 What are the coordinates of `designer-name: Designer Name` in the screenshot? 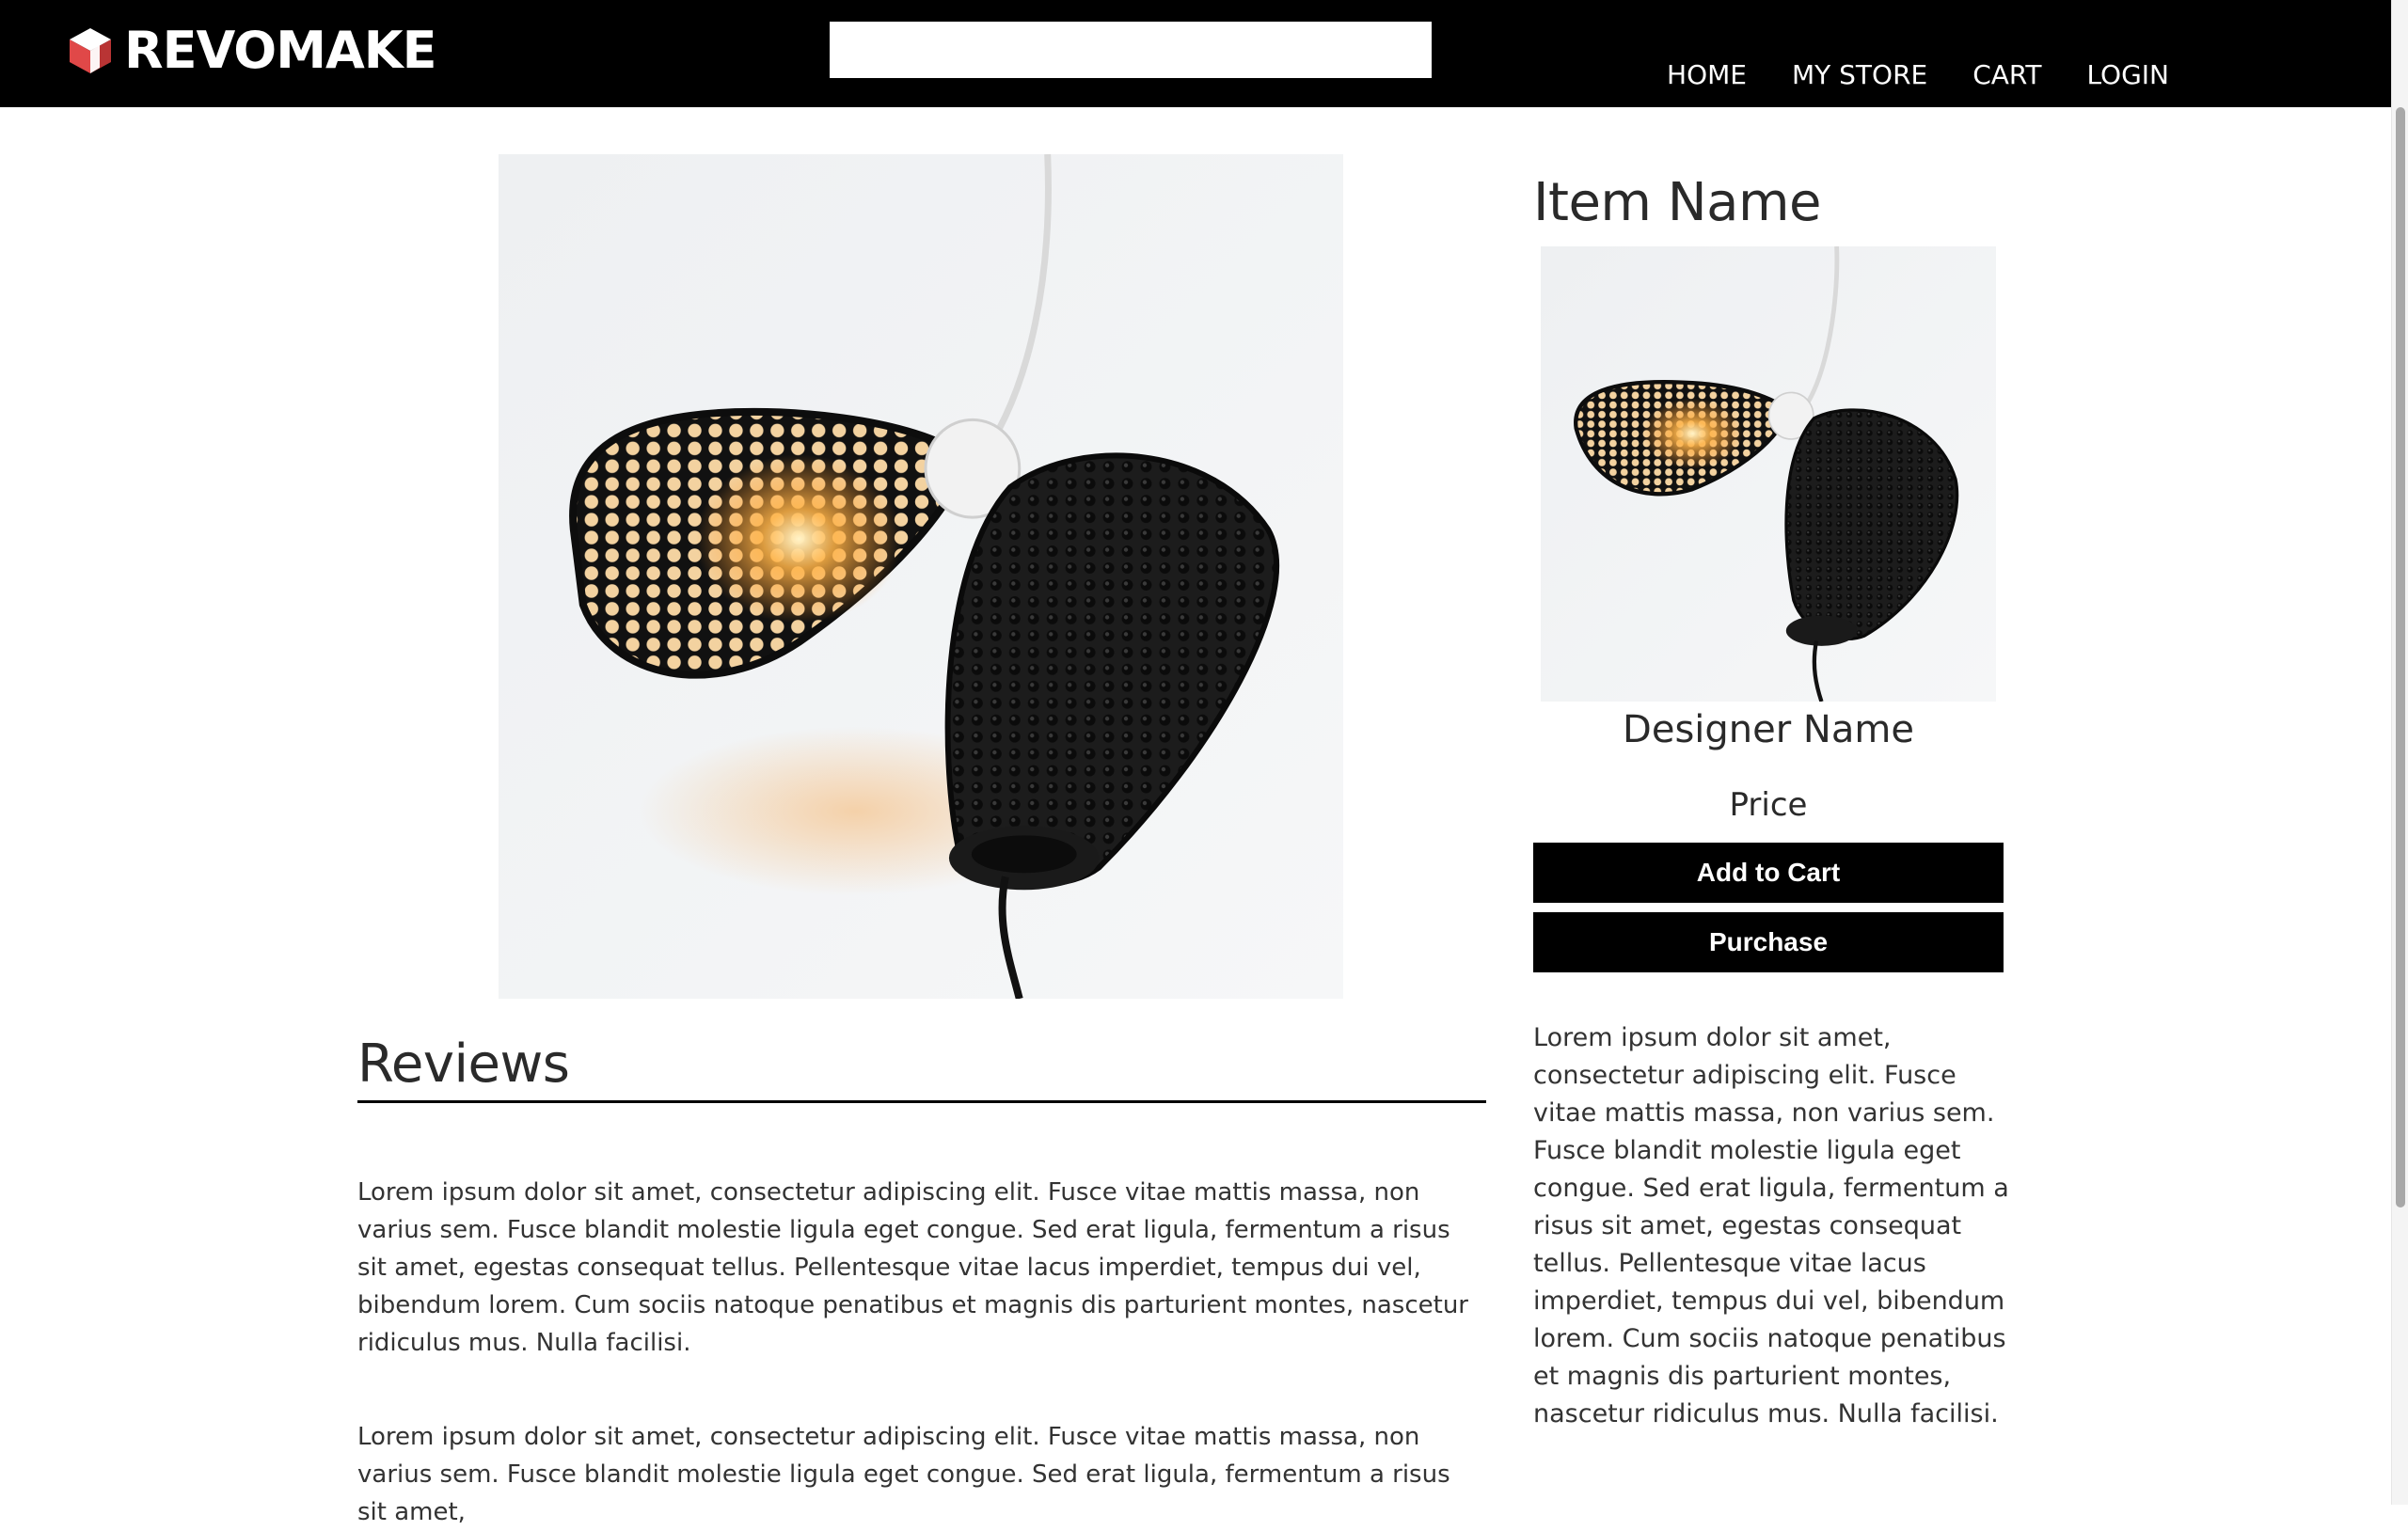 It's located at (1769, 730).